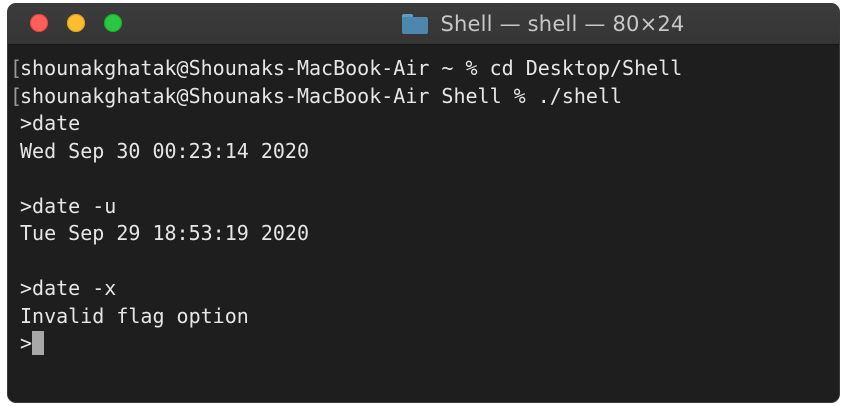  What do you see at coordinates (424, 207) in the screenshot?
I see `terminal-line: >date -u` at bounding box center [424, 207].